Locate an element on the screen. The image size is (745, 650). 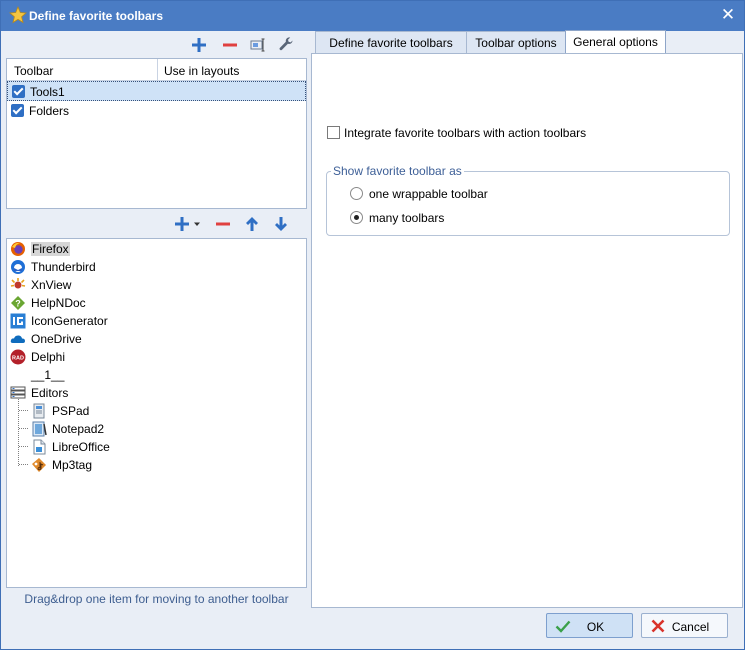
pspad-icon is located at coordinates (39, 411).